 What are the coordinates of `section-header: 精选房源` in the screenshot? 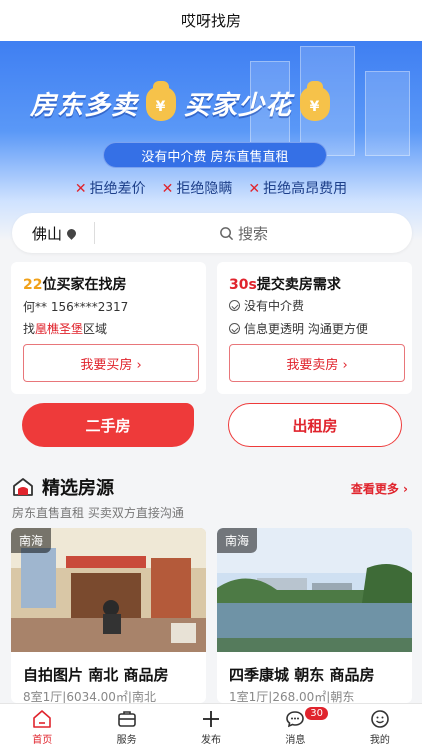 It's located at (63, 487).